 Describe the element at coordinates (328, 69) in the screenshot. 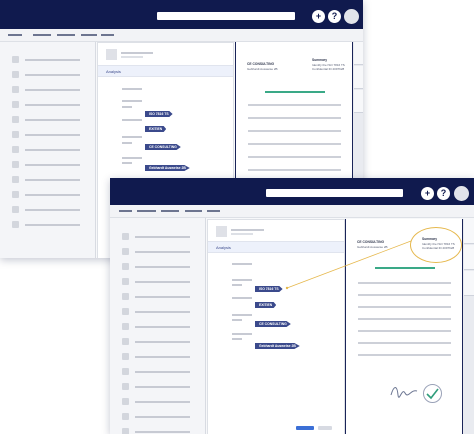

I see `doc-summary-line2: Confidential ID 2097628` at that location.